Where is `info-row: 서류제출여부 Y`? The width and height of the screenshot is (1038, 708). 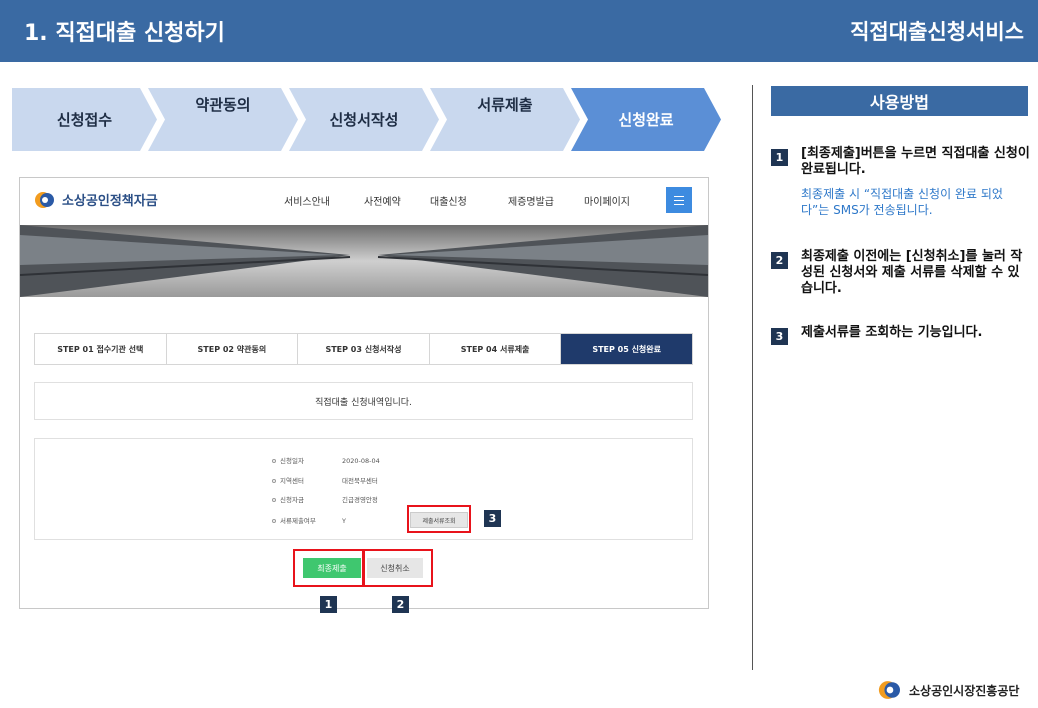 info-row: 서류제출여부 Y is located at coordinates (309, 520).